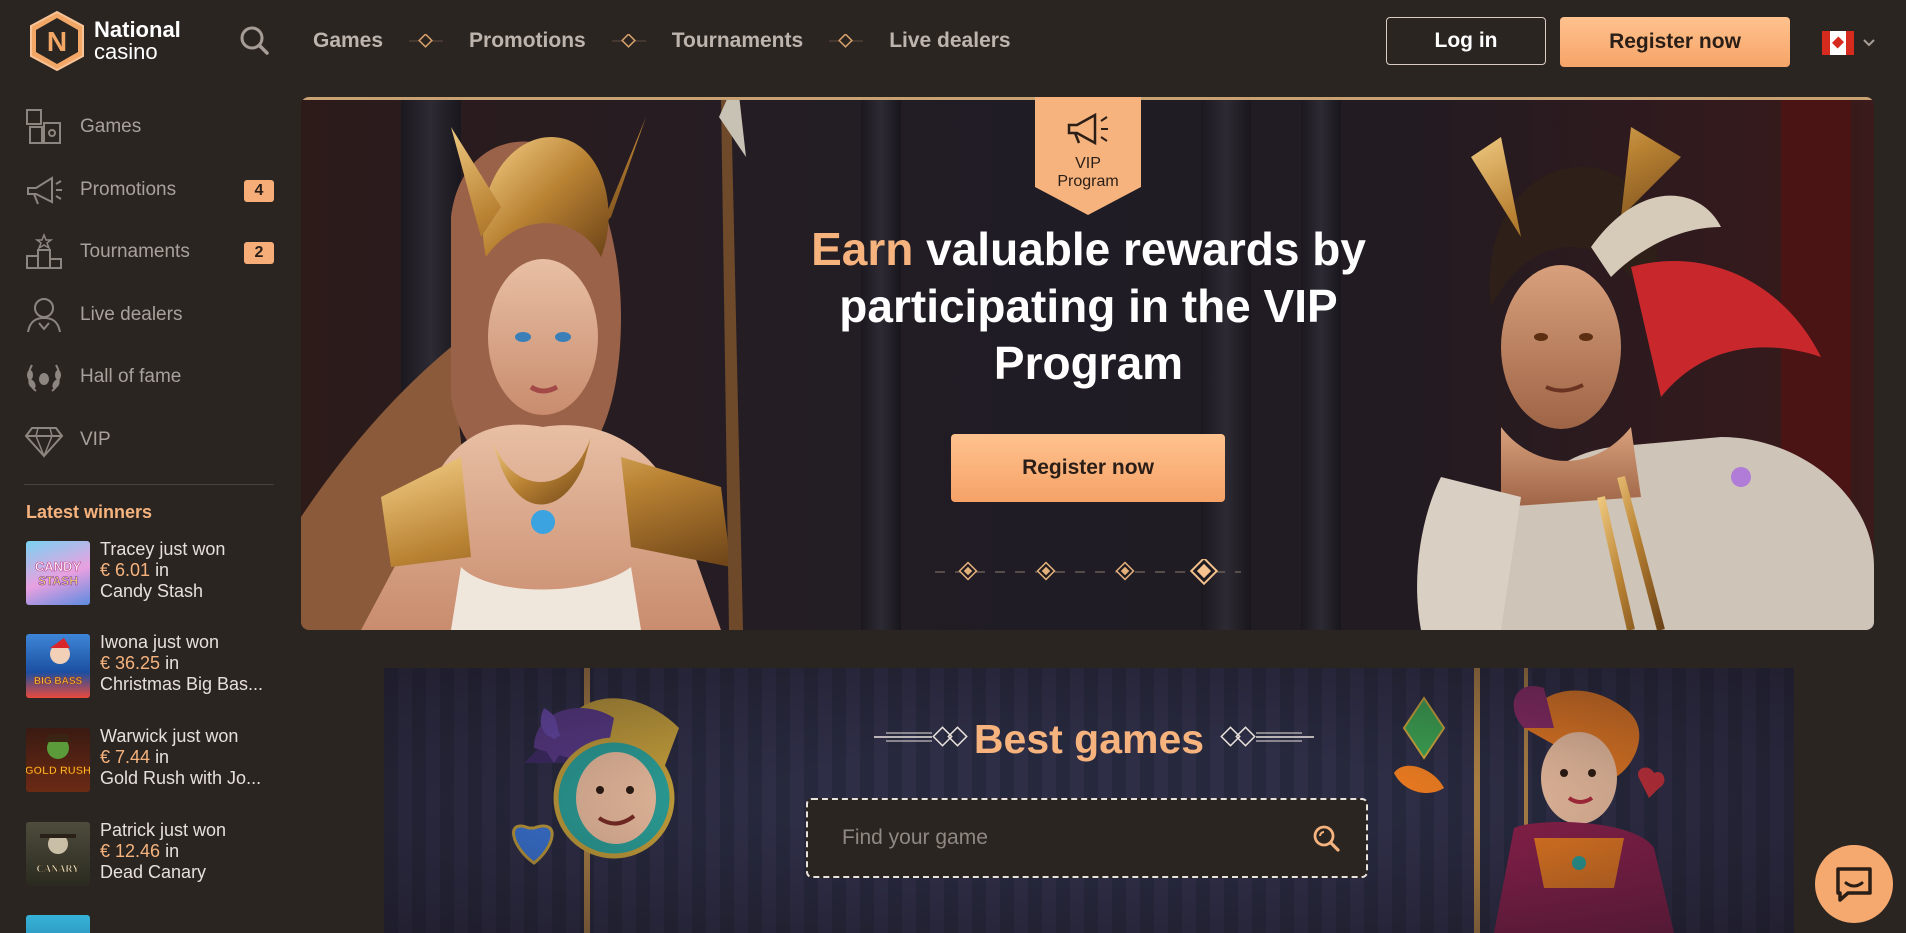 Image resolution: width=1906 pixels, height=933 pixels. Describe the element at coordinates (163, 570) in the screenshot. I see `winner-text: Tracey just won € 6.01 in Candy Stash` at that location.